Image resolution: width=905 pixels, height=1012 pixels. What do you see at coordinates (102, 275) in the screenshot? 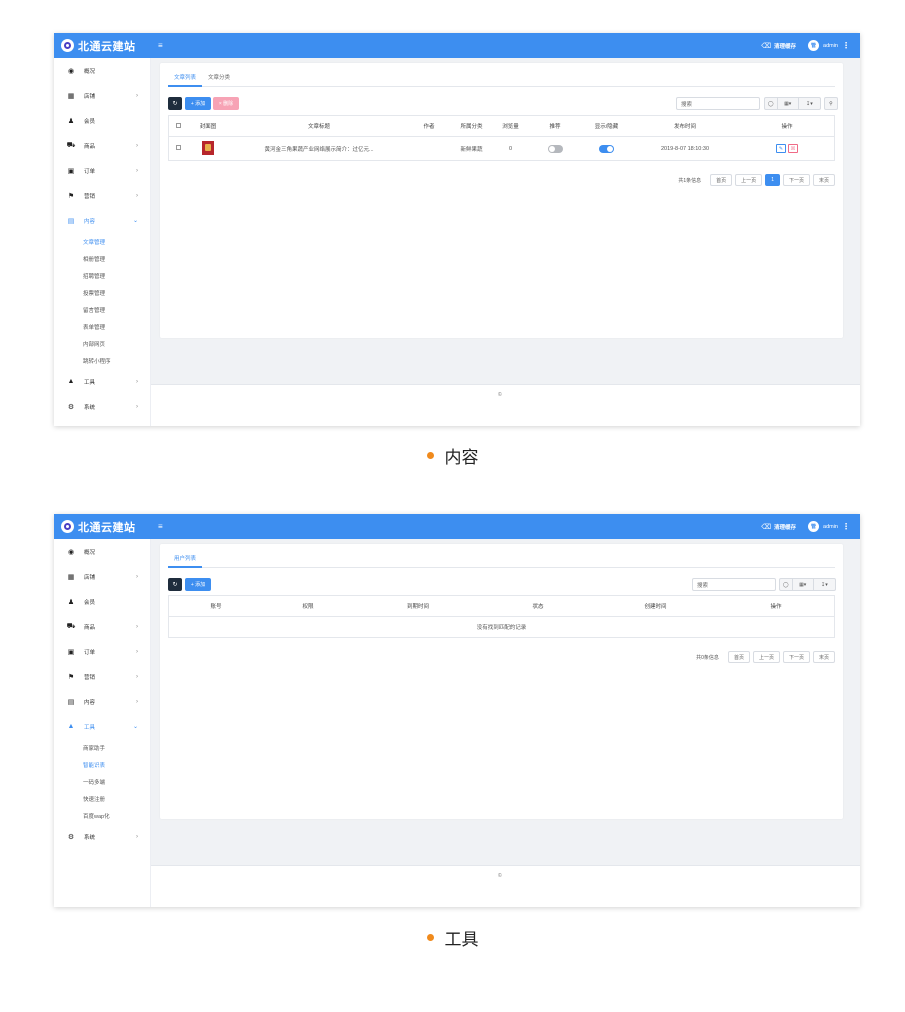
I see `sidebar-subitem-recruitment: 招聘管理` at bounding box center [102, 275].